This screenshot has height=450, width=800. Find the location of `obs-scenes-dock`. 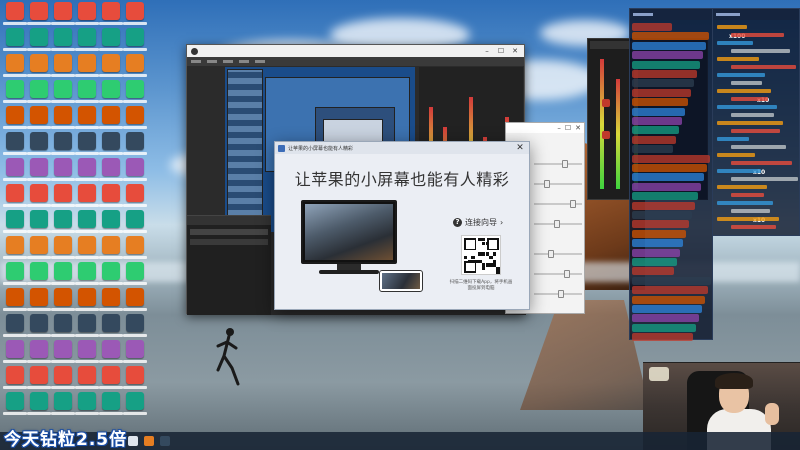

obs-scenes-dock is located at coordinates (229, 265).